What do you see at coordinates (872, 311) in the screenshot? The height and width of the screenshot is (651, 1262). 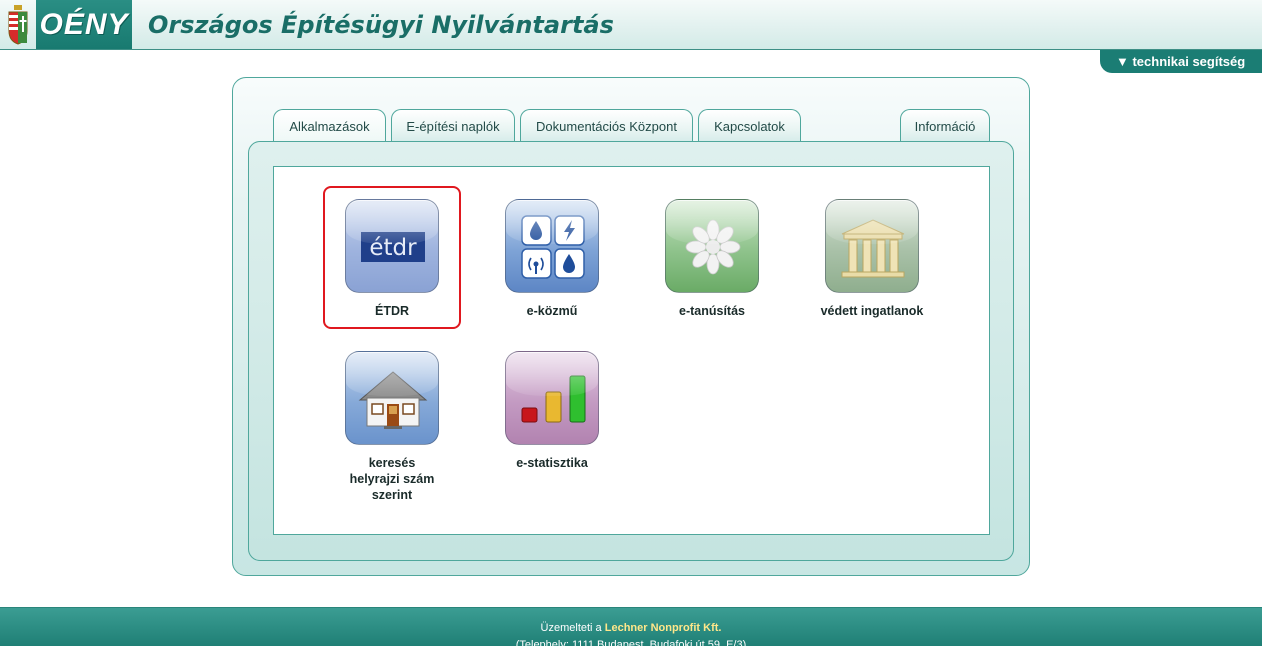 I see `app-label-vedett-ingatlanok: védett ingatlanok` at bounding box center [872, 311].